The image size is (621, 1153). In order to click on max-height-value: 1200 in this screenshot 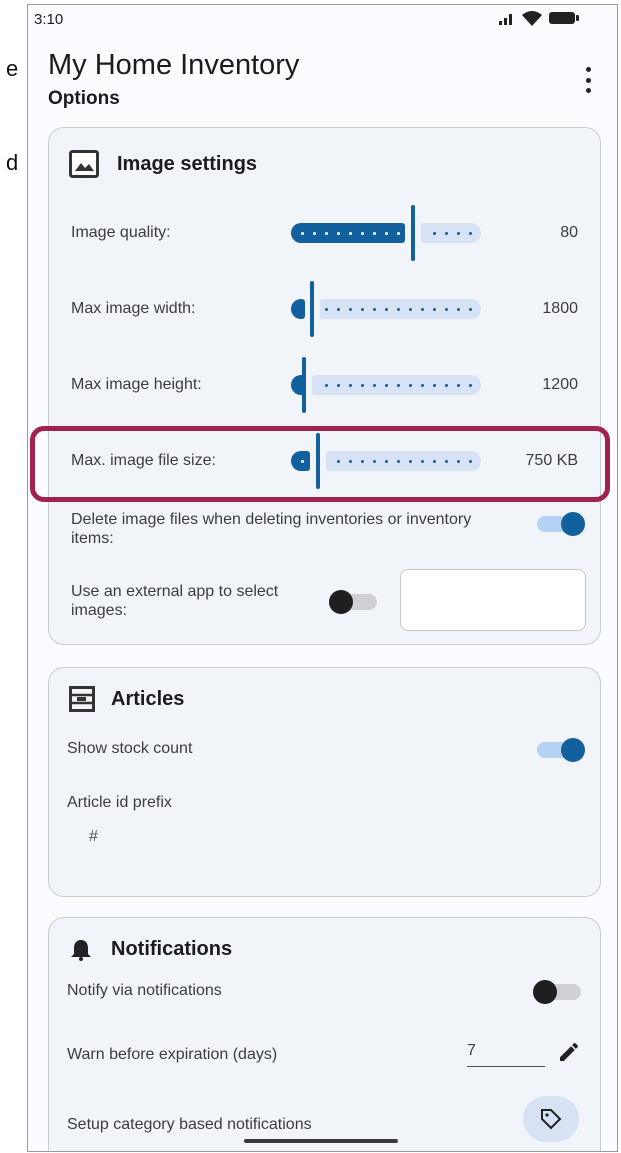, I will do `click(560, 384)`.